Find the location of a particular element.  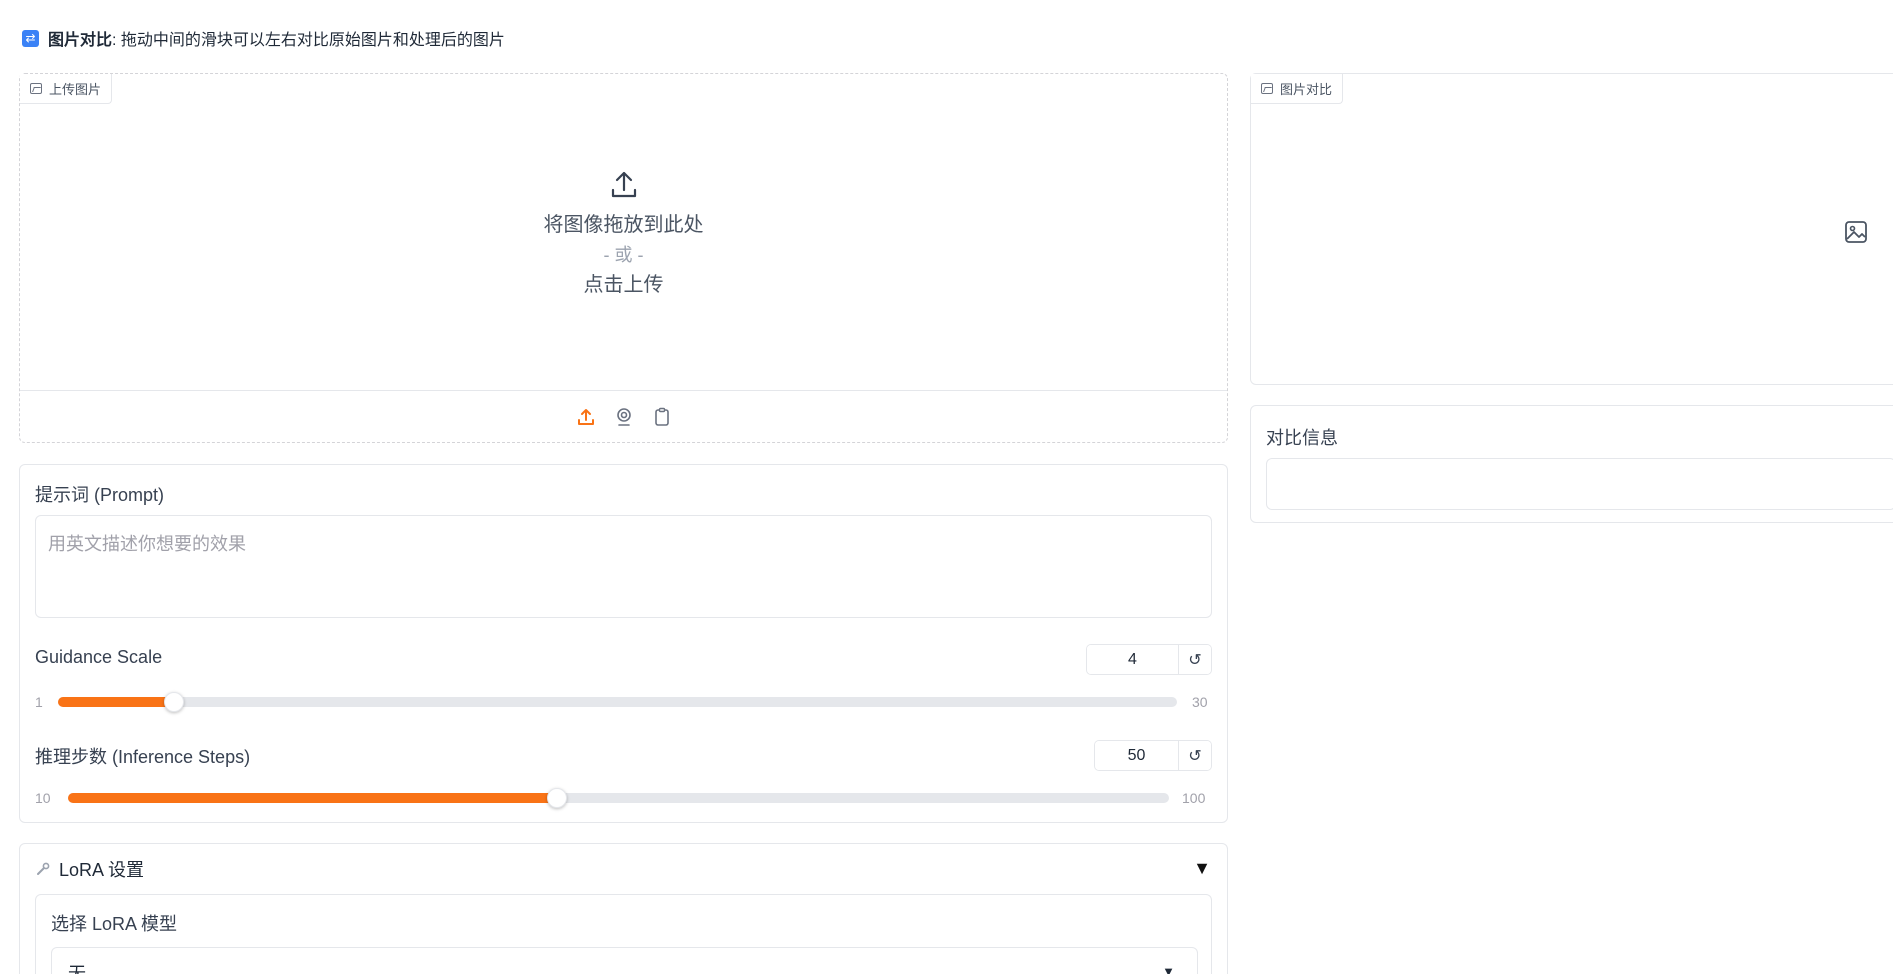

prompt-textbox is located at coordinates (623, 566).